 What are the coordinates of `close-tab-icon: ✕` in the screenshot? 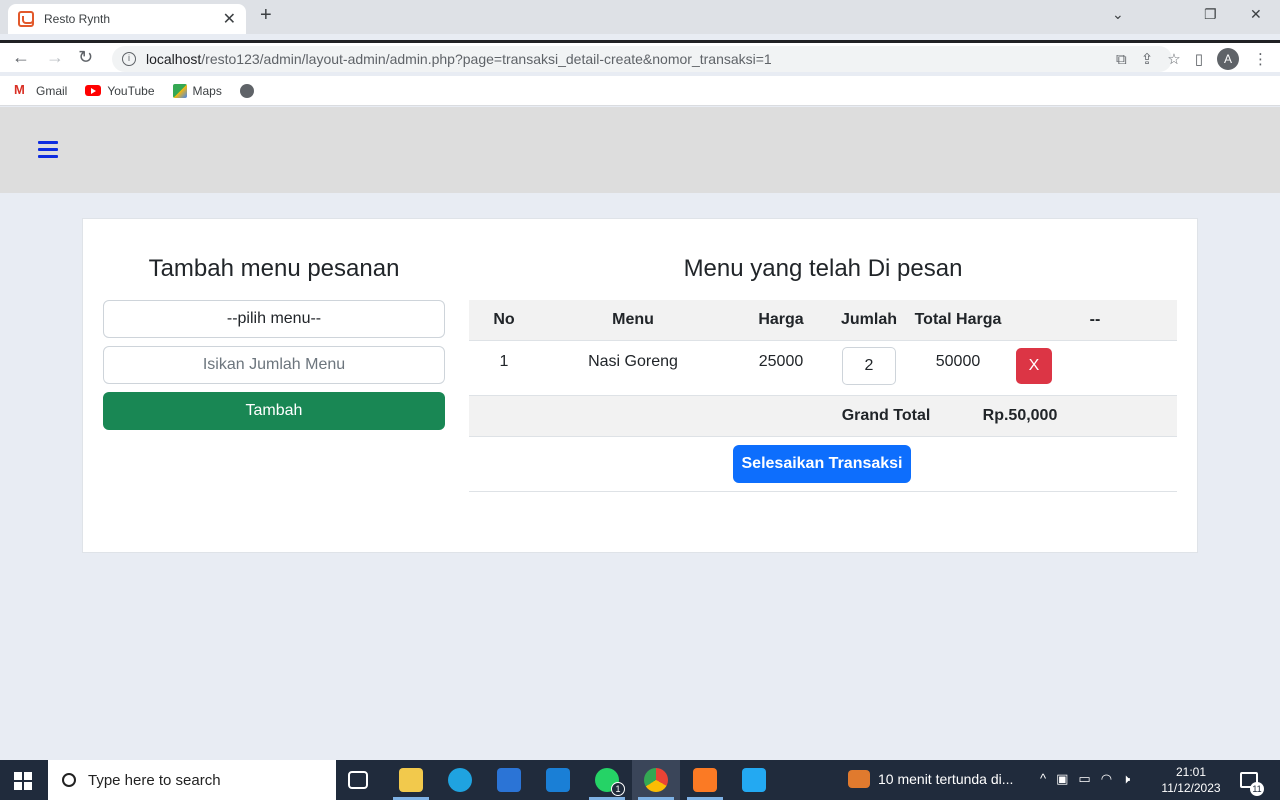 It's located at (229, 19).